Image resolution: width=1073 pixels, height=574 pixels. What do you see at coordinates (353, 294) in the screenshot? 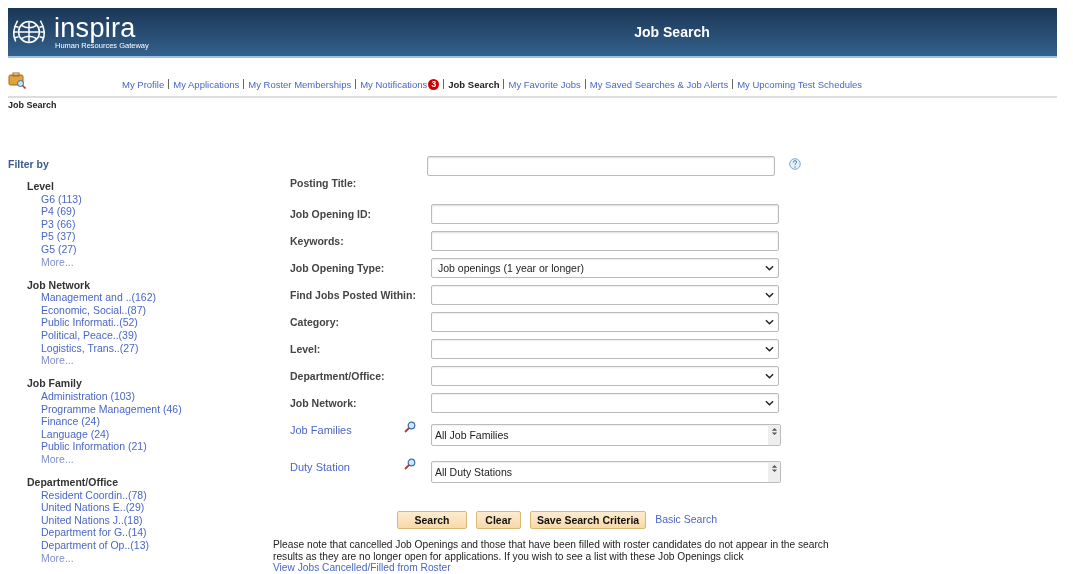
I see `field-label: Find Jobs Posted Within:` at bounding box center [353, 294].